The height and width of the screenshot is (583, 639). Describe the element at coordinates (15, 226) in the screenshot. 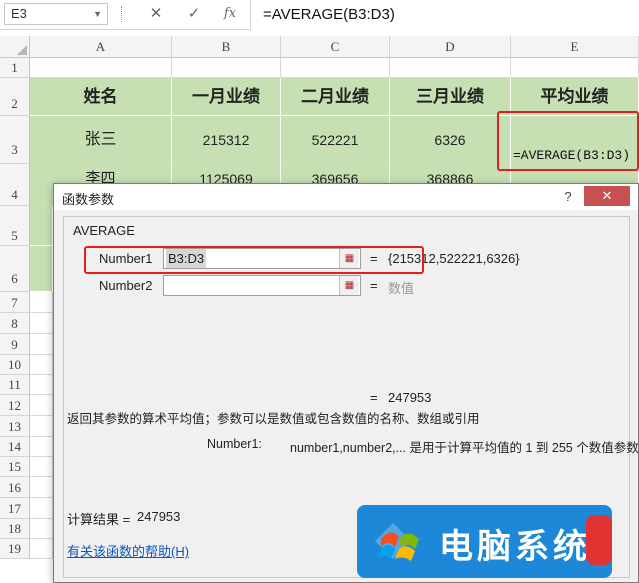

I see `row-header-5: 5` at that location.